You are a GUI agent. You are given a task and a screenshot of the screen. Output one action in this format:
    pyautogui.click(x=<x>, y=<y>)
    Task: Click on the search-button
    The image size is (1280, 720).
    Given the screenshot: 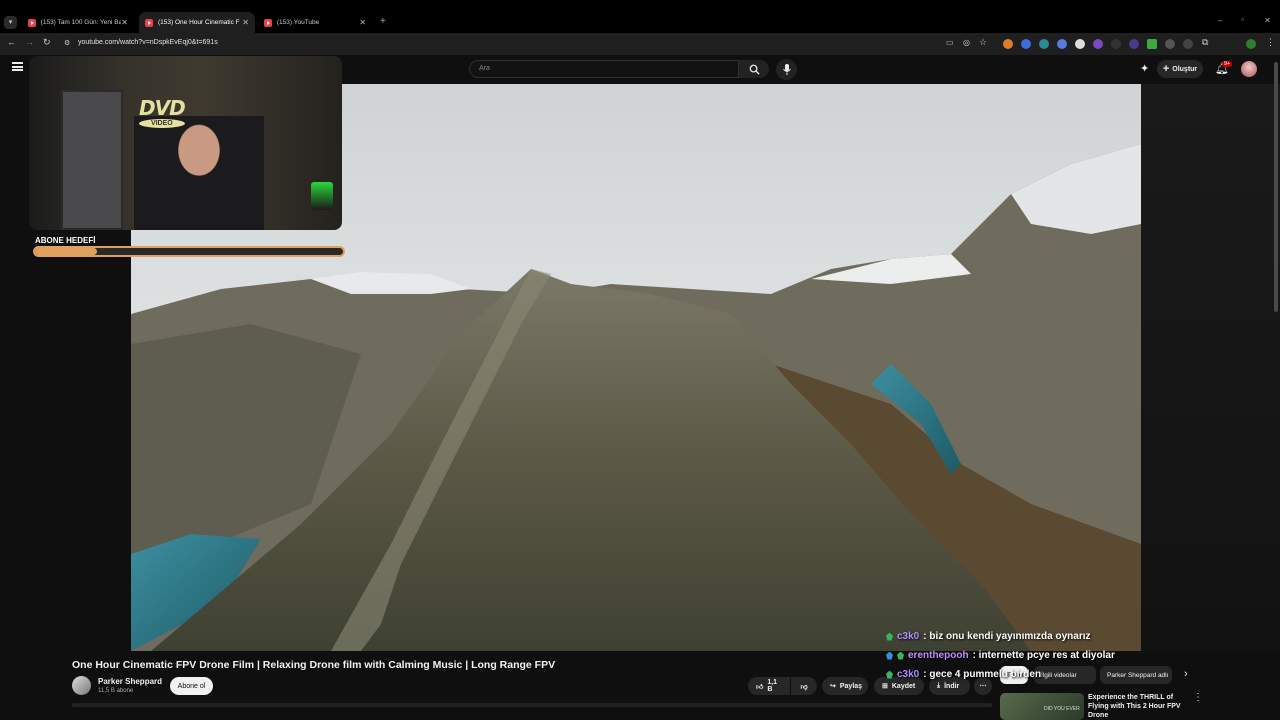 What is the action you would take?
    pyautogui.click(x=754, y=69)
    